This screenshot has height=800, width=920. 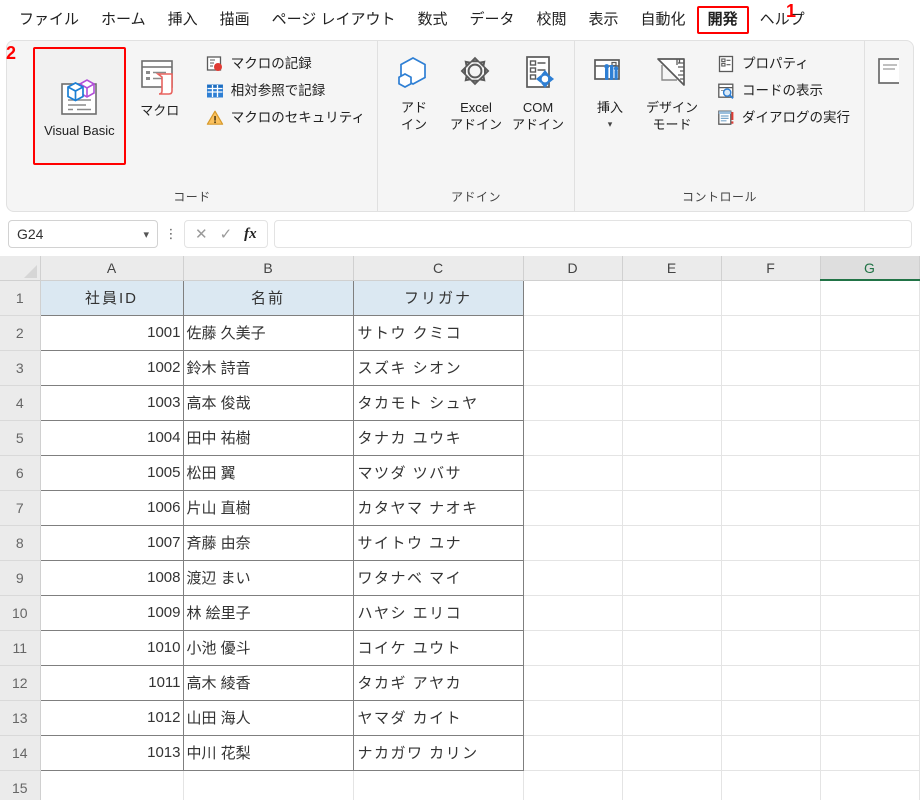 What do you see at coordinates (20, 543) in the screenshot?
I see `row-header-8: 8` at bounding box center [20, 543].